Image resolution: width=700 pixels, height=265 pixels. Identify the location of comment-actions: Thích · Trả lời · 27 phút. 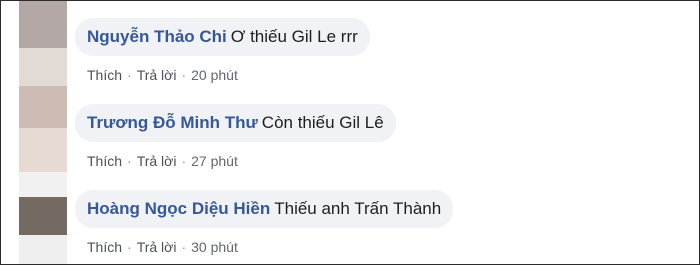
(241, 161).